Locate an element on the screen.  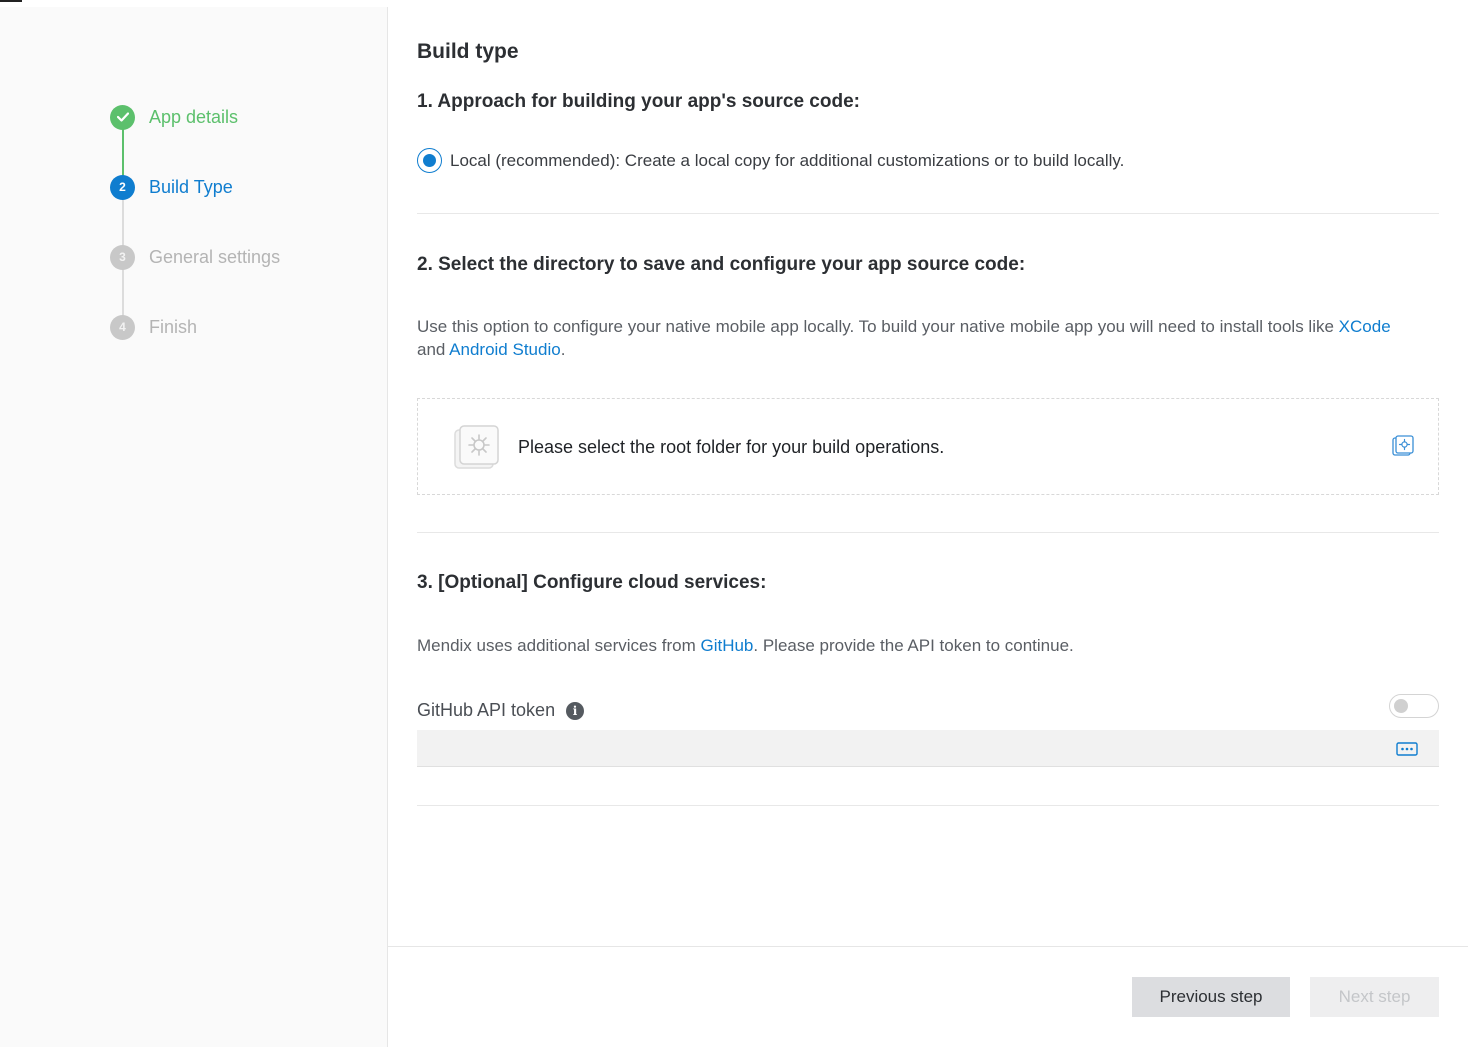
github-token-toggle is located at coordinates (1414, 706).